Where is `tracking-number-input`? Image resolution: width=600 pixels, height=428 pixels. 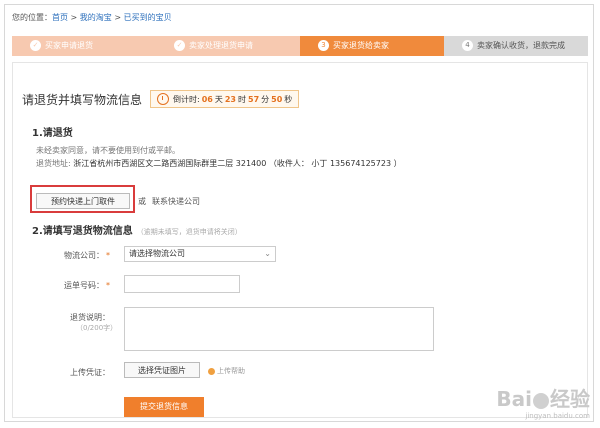
tracking-number-input is located at coordinates (182, 284).